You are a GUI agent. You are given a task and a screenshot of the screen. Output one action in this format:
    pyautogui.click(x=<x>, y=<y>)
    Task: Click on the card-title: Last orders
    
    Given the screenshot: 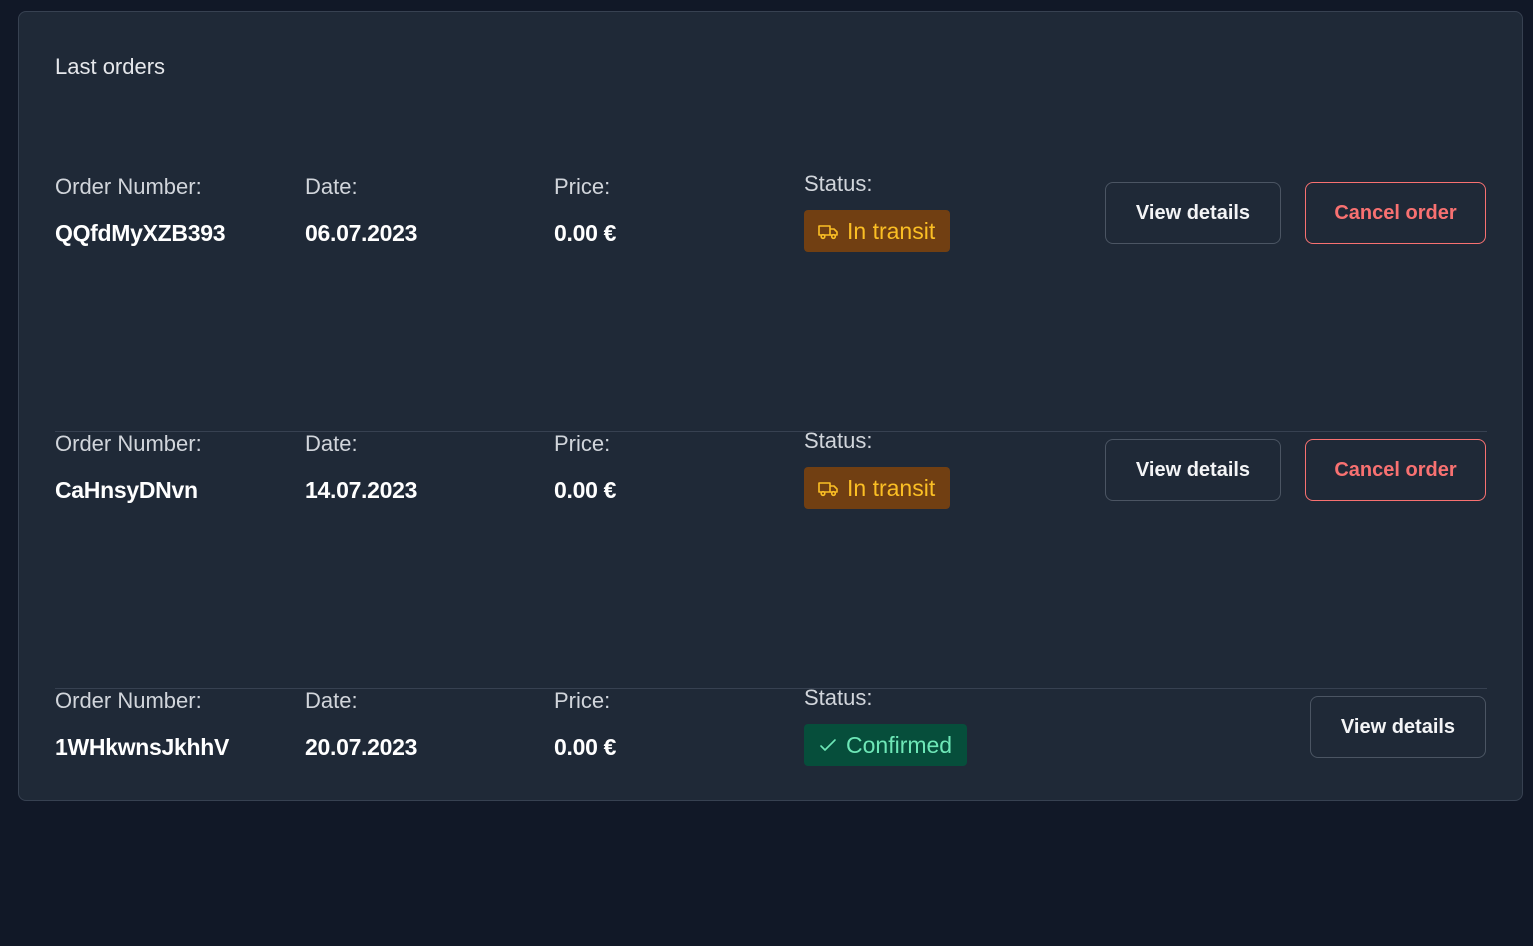 What is the action you would take?
    pyautogui.click(x=110, y=66)
    